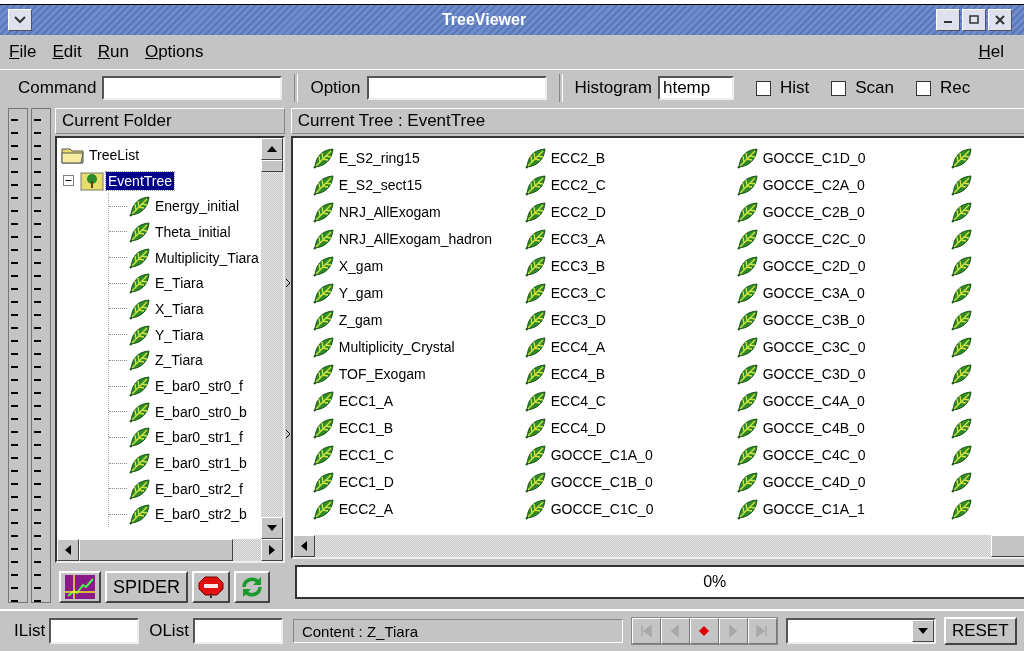 The image size is (1024, 651). I want to click on checkbox: Scan, so click(862, 88).